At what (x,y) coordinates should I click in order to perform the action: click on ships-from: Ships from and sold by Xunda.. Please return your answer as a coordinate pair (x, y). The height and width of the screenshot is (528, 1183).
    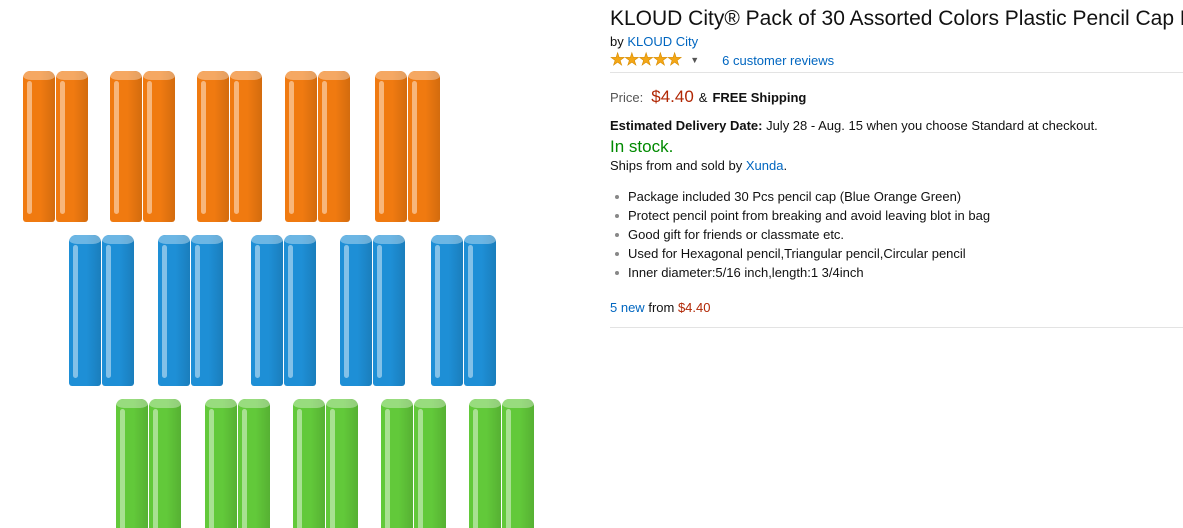
    Looking at the image, I should click on (698, 165).